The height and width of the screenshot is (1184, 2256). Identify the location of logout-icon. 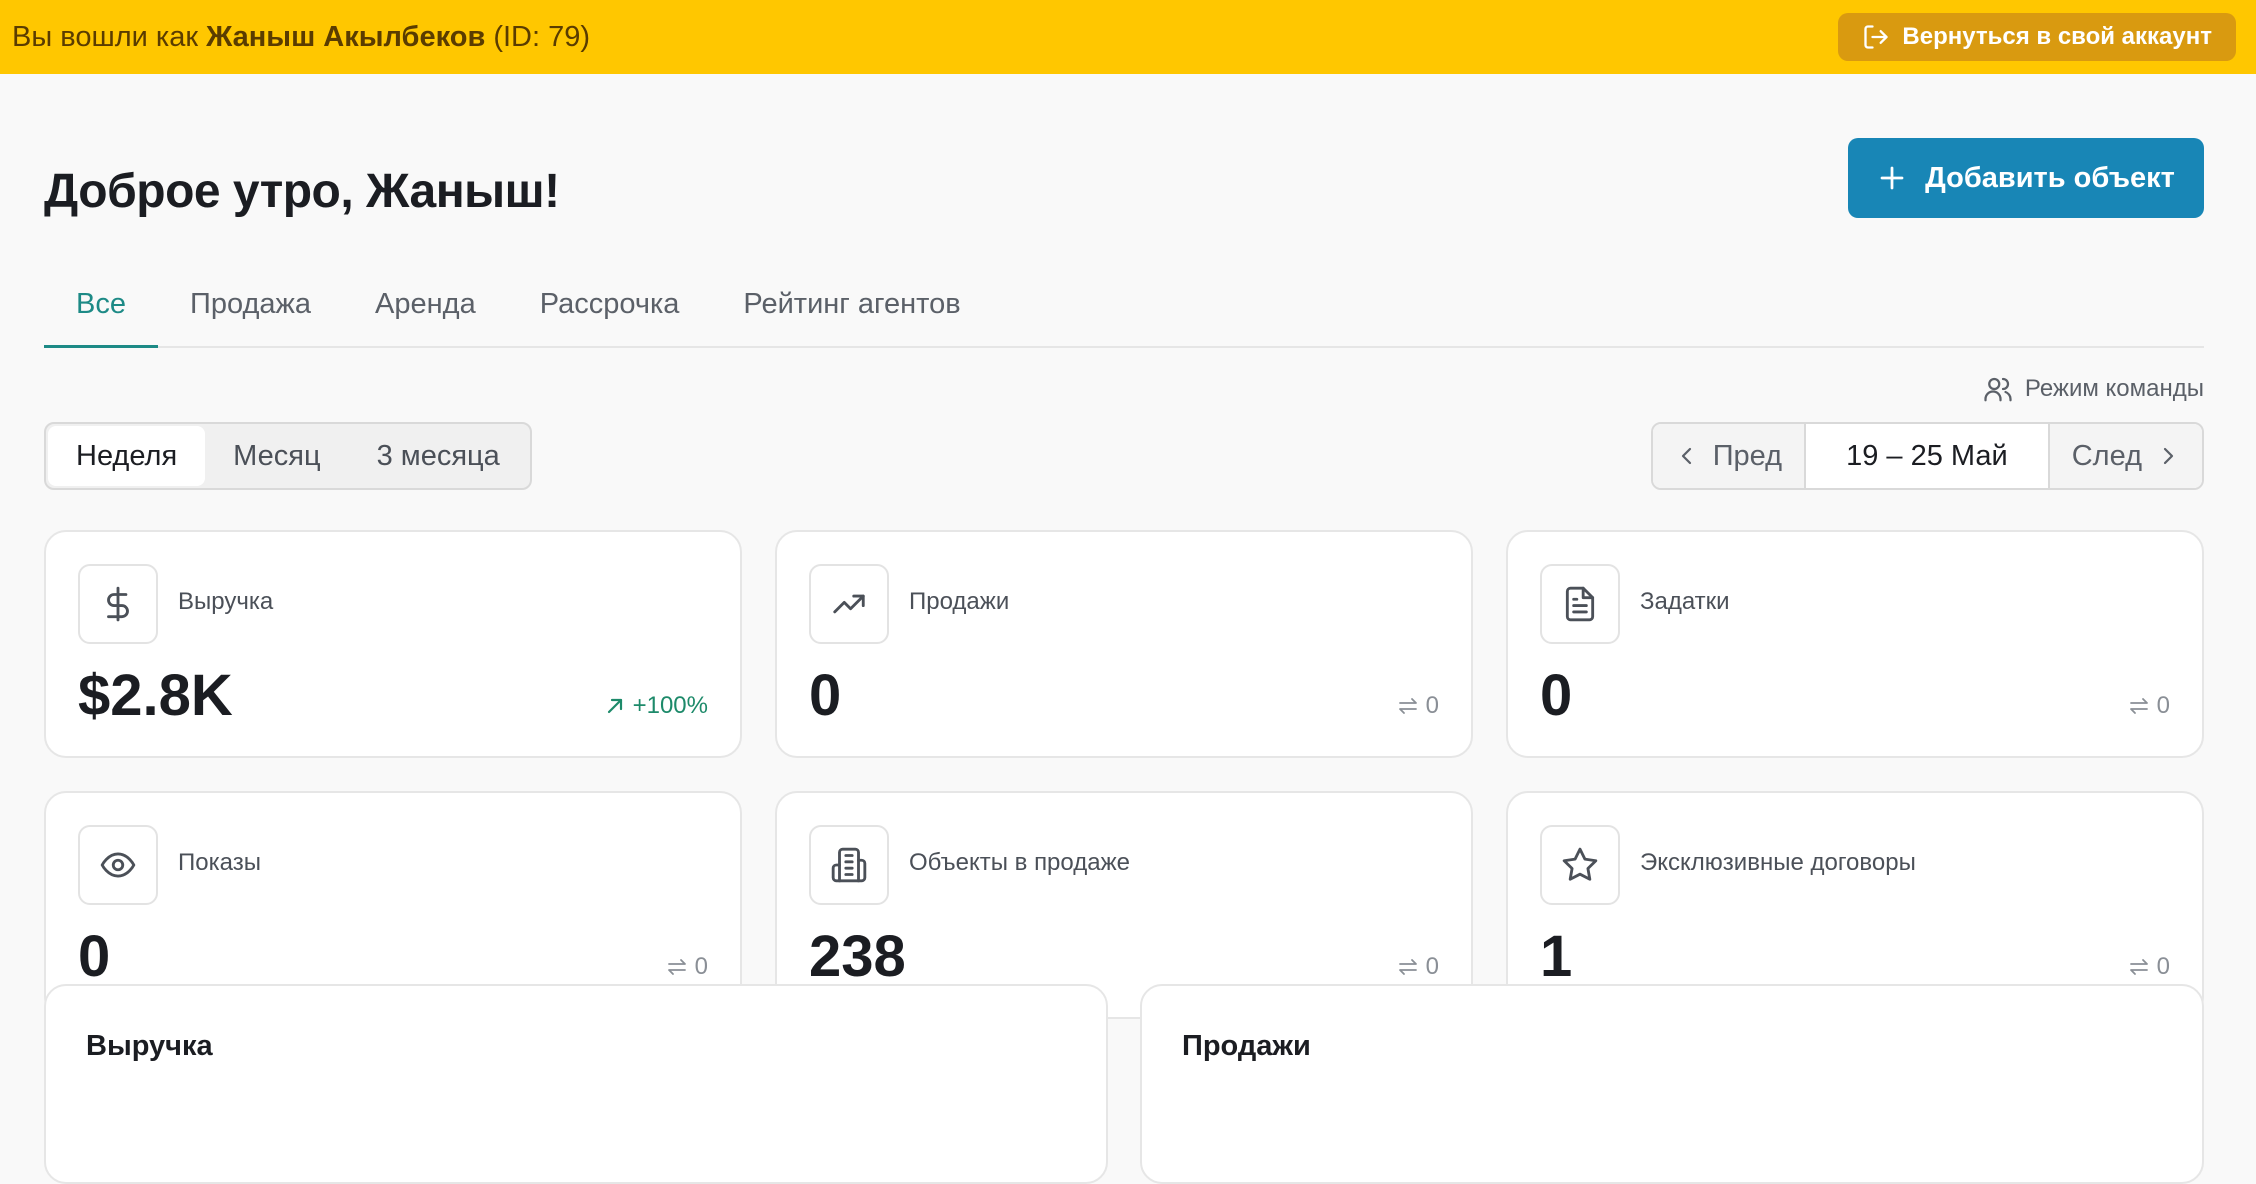
(1876, 37).